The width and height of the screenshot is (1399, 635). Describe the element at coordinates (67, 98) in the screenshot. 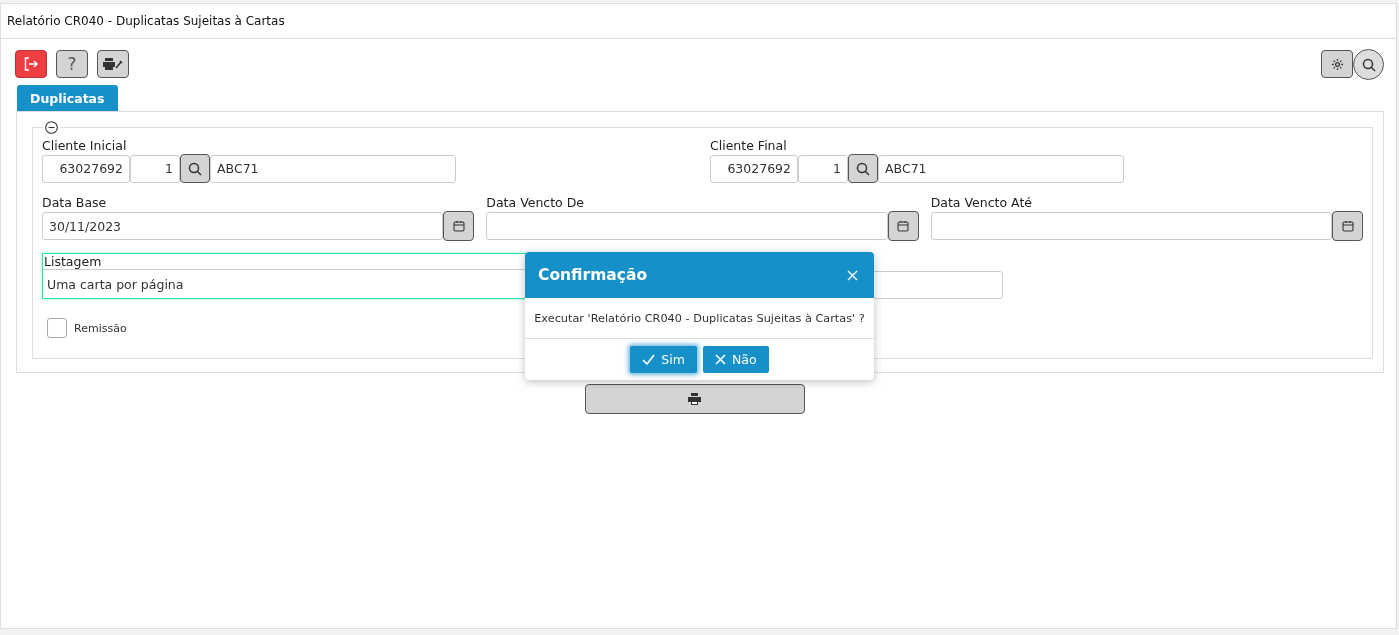

I see `tab: Duplicatas` at that location.